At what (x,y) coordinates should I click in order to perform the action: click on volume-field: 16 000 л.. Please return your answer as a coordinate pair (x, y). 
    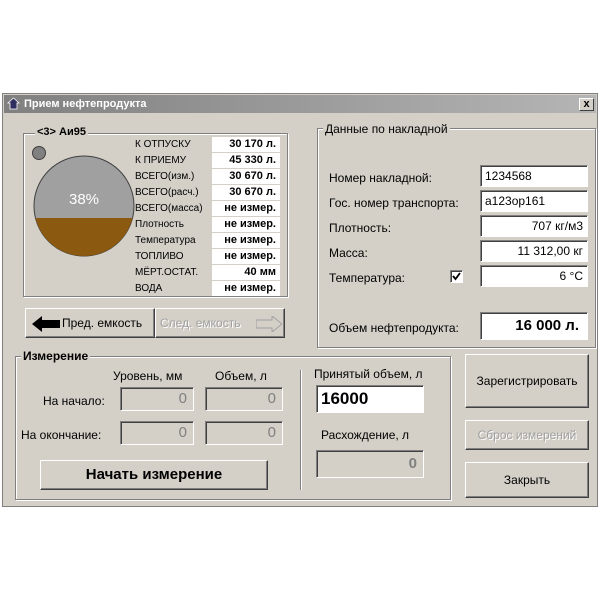
    Looking at the image, I should click on (534, 326).